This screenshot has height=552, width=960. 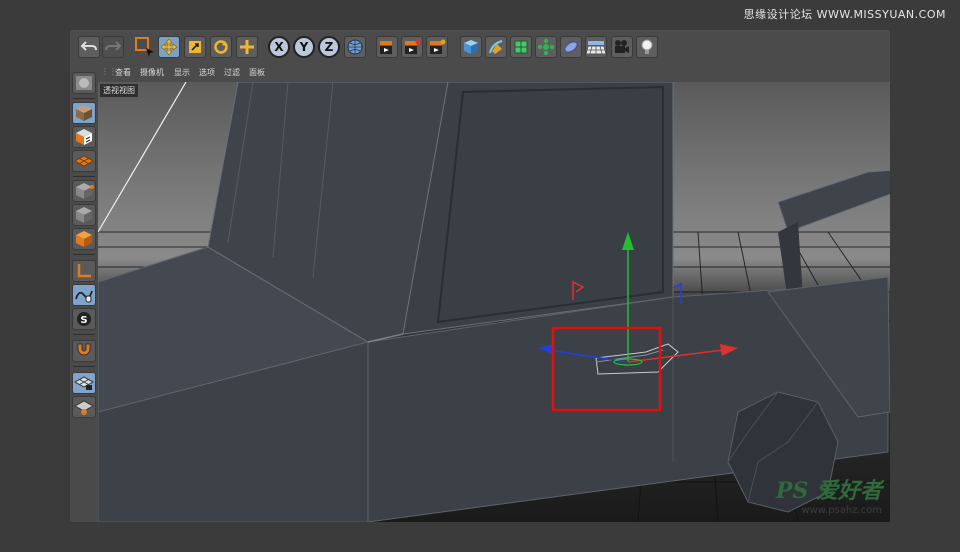 What do you see at coordinates (494, 74) in the screenshot?
I see `viewport-menubar: ⋮⋮ 查看 摄像机 显示 选项 过滤 面板` at bounding box center [494, 74].